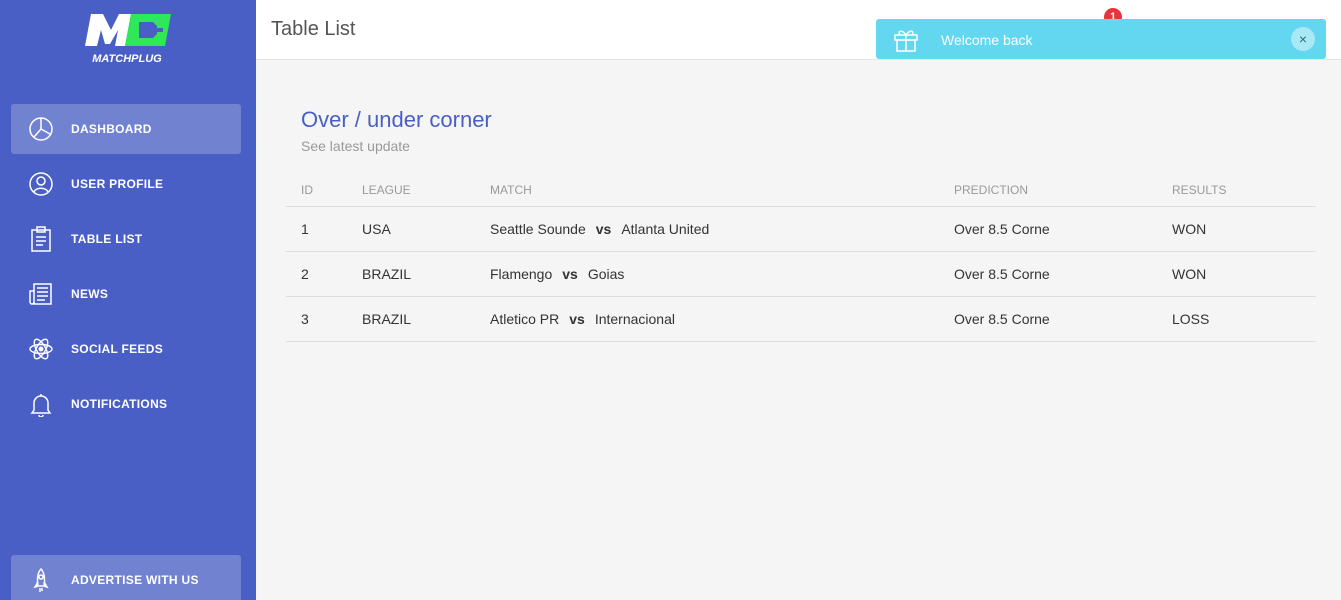 This screenshot has height=600, width=1341. Describe the element at coordinates (107, 239) in the screenshot. I see `sidebar-item-label: TABLE LIST` at that location.